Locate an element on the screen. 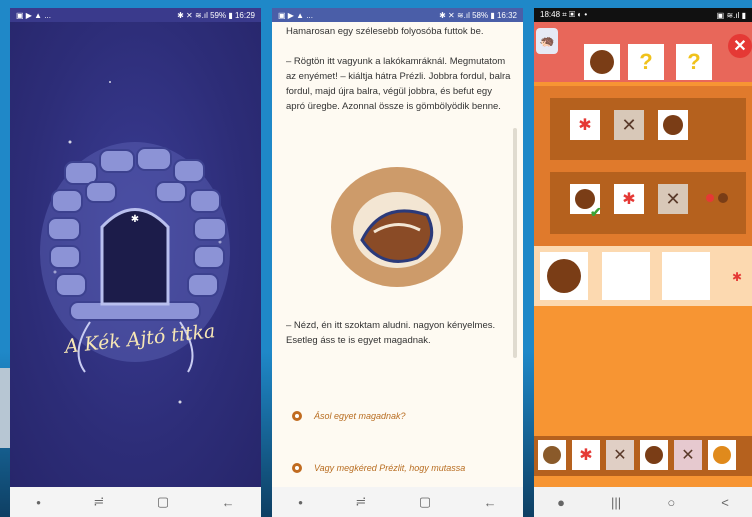  guess-tile is located at coordinates (673, 125).